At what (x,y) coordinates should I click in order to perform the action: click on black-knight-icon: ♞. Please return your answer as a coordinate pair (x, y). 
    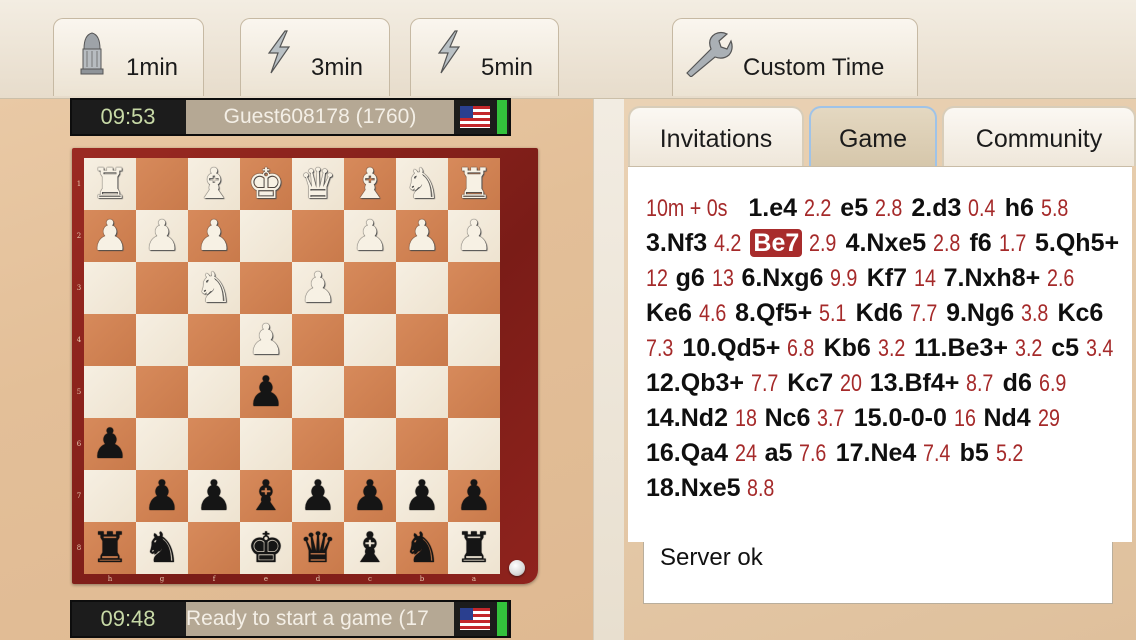
    Looking at the image, I should click on (162, 548).